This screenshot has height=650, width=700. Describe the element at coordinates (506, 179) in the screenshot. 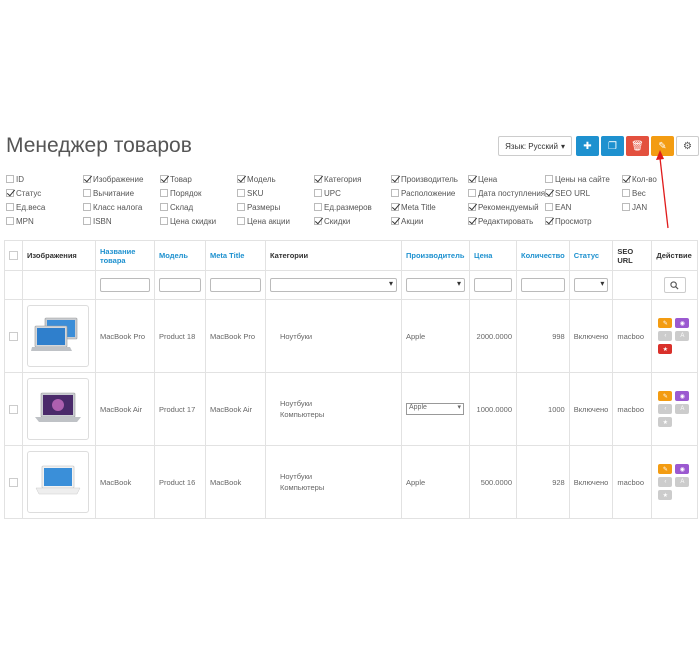

I see `column-option: Цена` at that location.